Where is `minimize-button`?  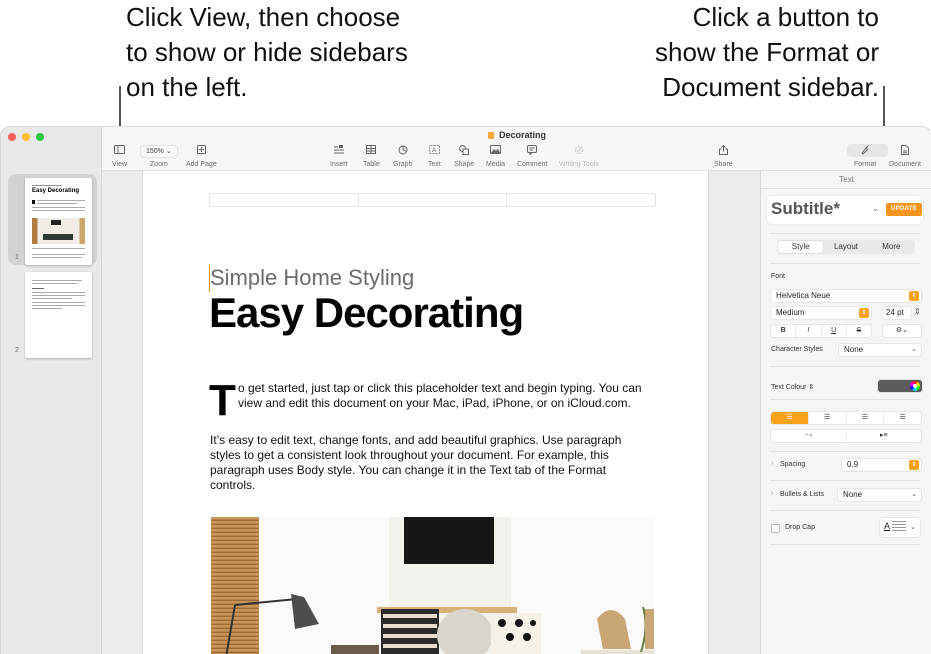
minimize-button is located at coordinates (26, 137).